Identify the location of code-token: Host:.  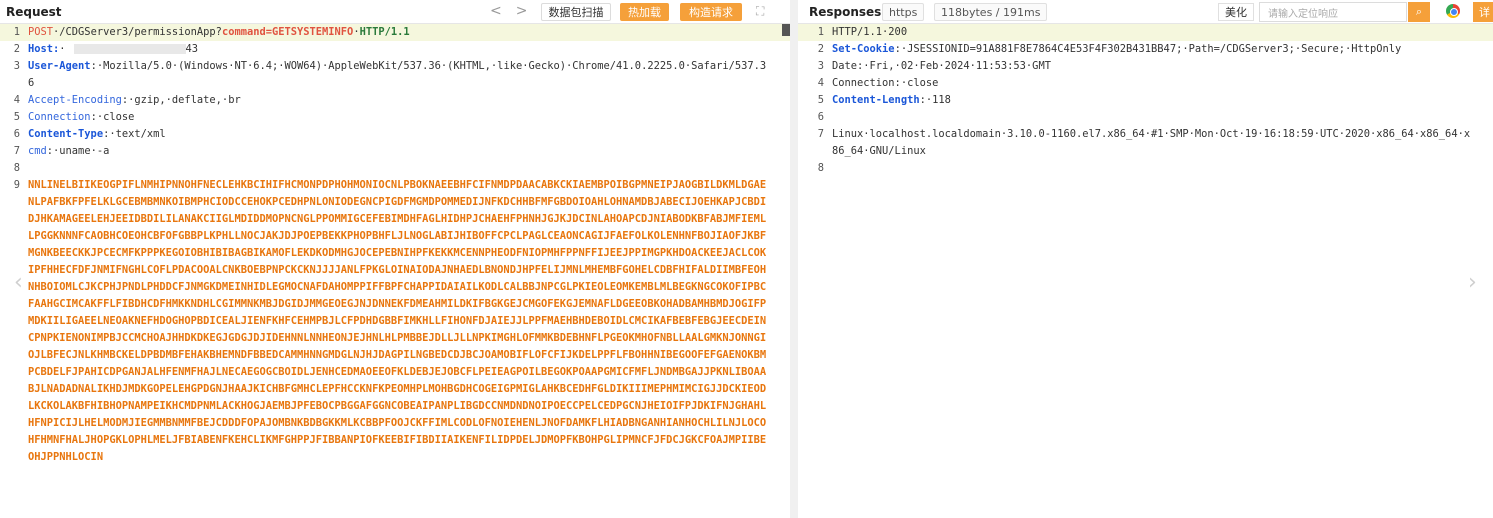
(44, 49).